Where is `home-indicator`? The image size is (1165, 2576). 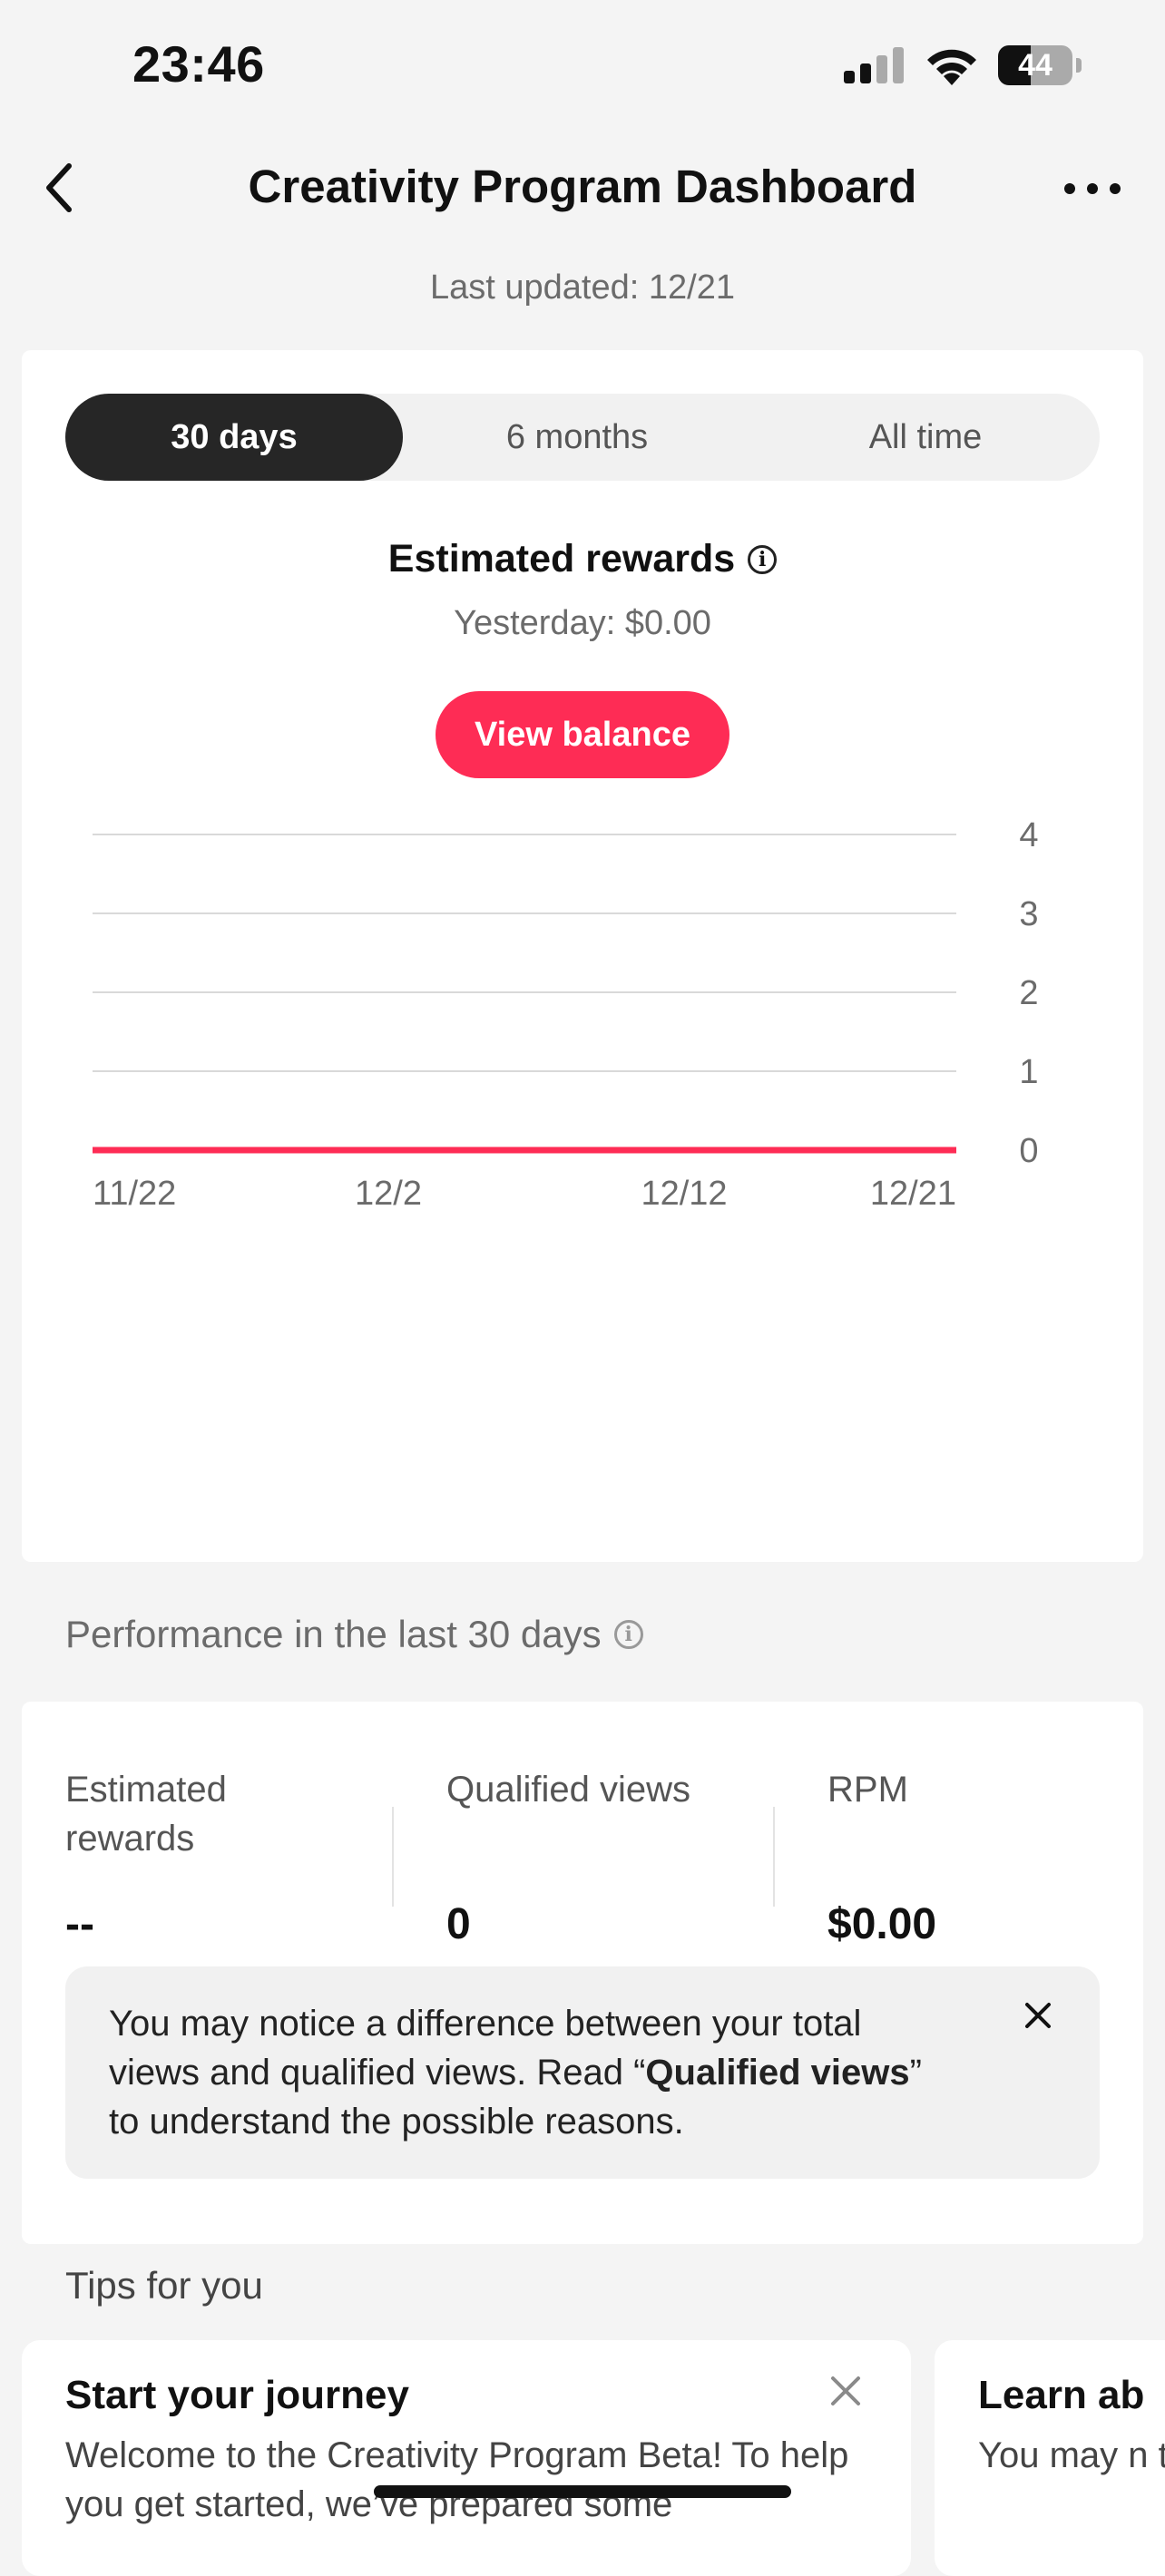
home-indicator is located at coordinates (582, 2491).